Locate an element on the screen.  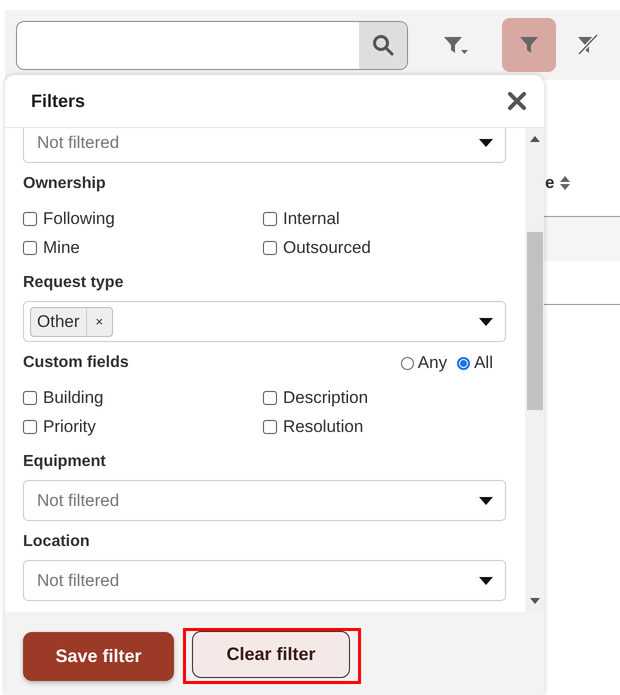
field-label: Equipment is located at coordinates (65, 462).